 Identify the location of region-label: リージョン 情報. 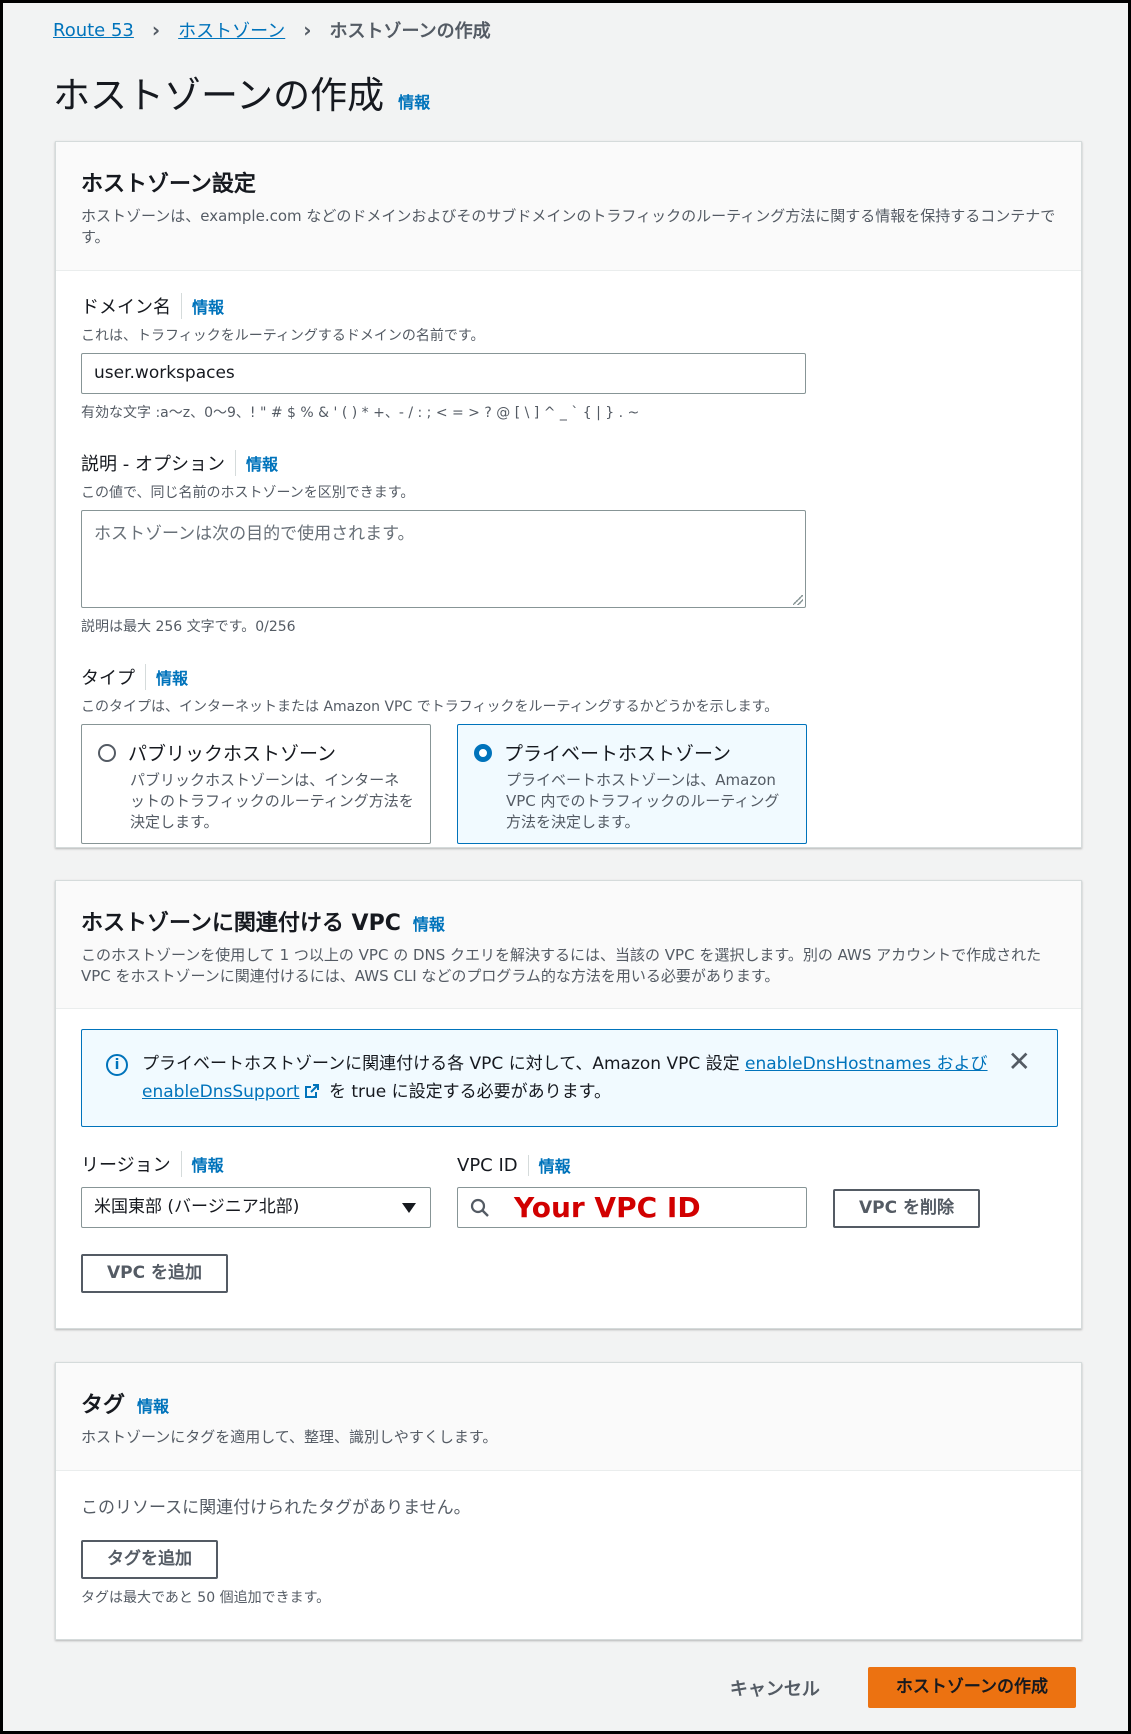
(256, 1164).